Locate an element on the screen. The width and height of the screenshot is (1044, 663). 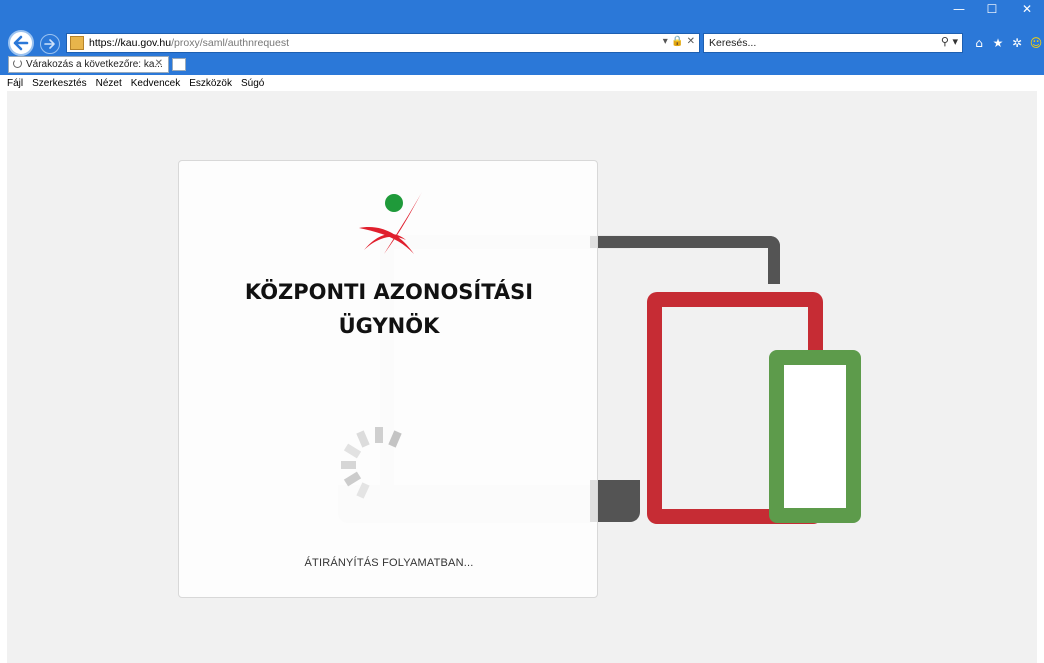
star-icon: ★ is located at coordinates (998, 43).